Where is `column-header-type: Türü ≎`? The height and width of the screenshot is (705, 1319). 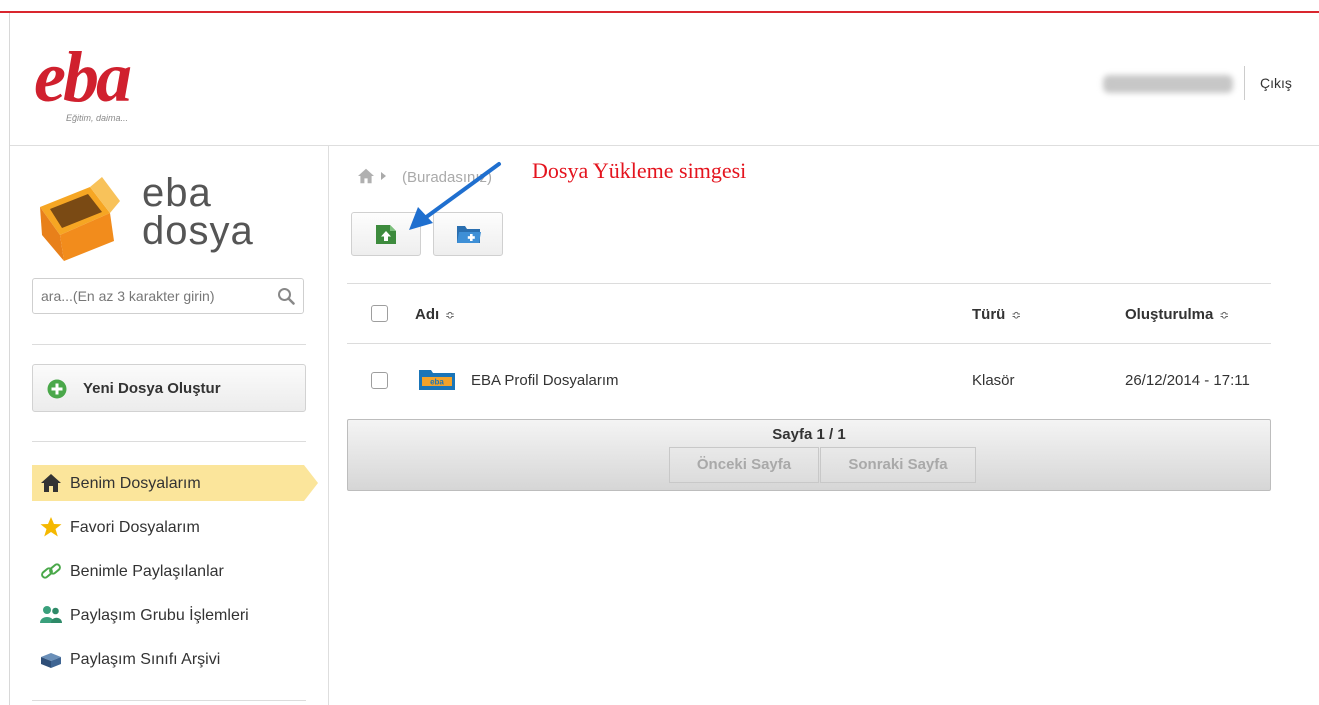
column-header-type: Türü ≎ is located at coordinates (996, 314).